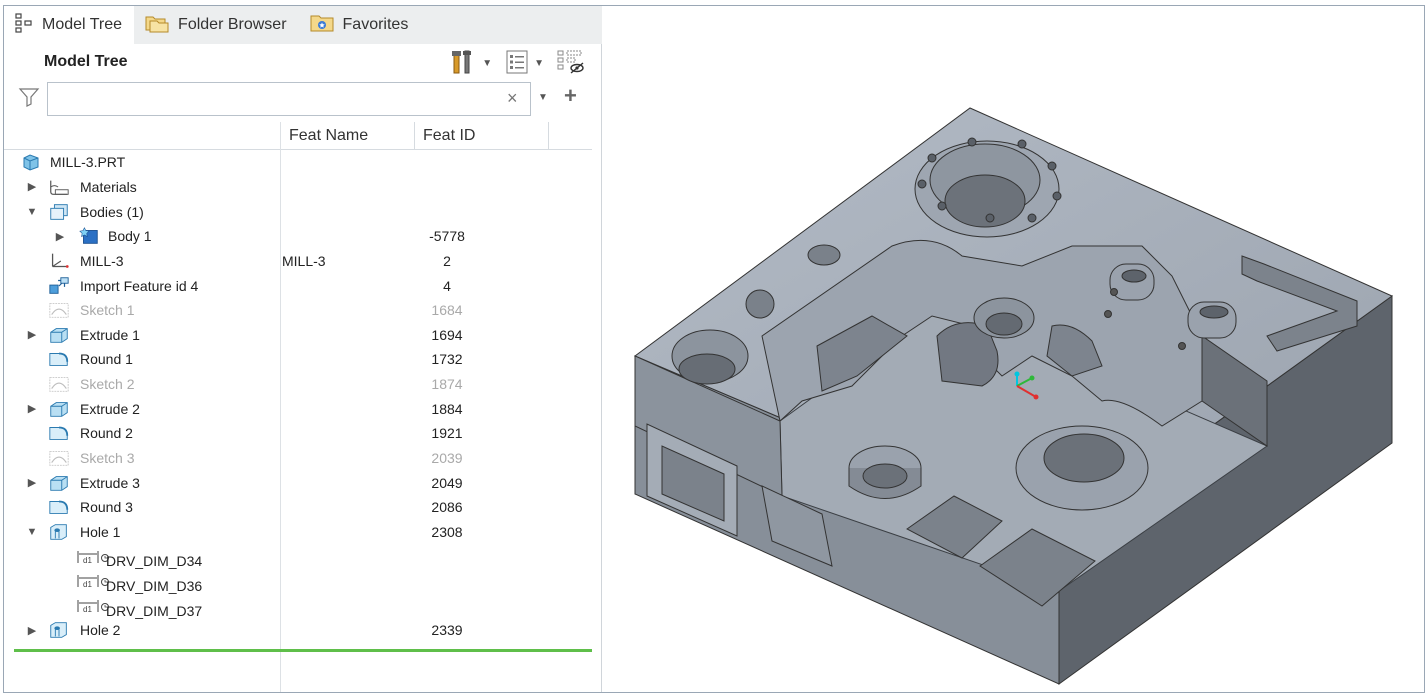 The width and height of the screenshot is (1428, 697). Describe the element at coordinates (303, 236) in the screenshot. I see `tree-item: ▶ Body 1 -5778` at that location.